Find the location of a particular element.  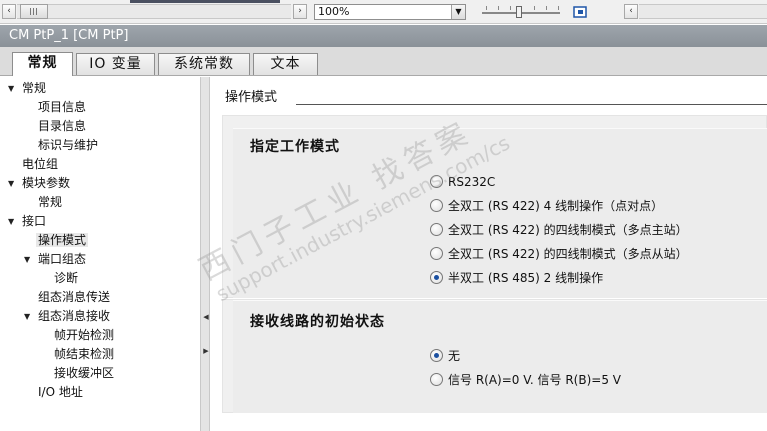

tree-item-operating-mode: 操作模式 is located at coordinates (62, 240).